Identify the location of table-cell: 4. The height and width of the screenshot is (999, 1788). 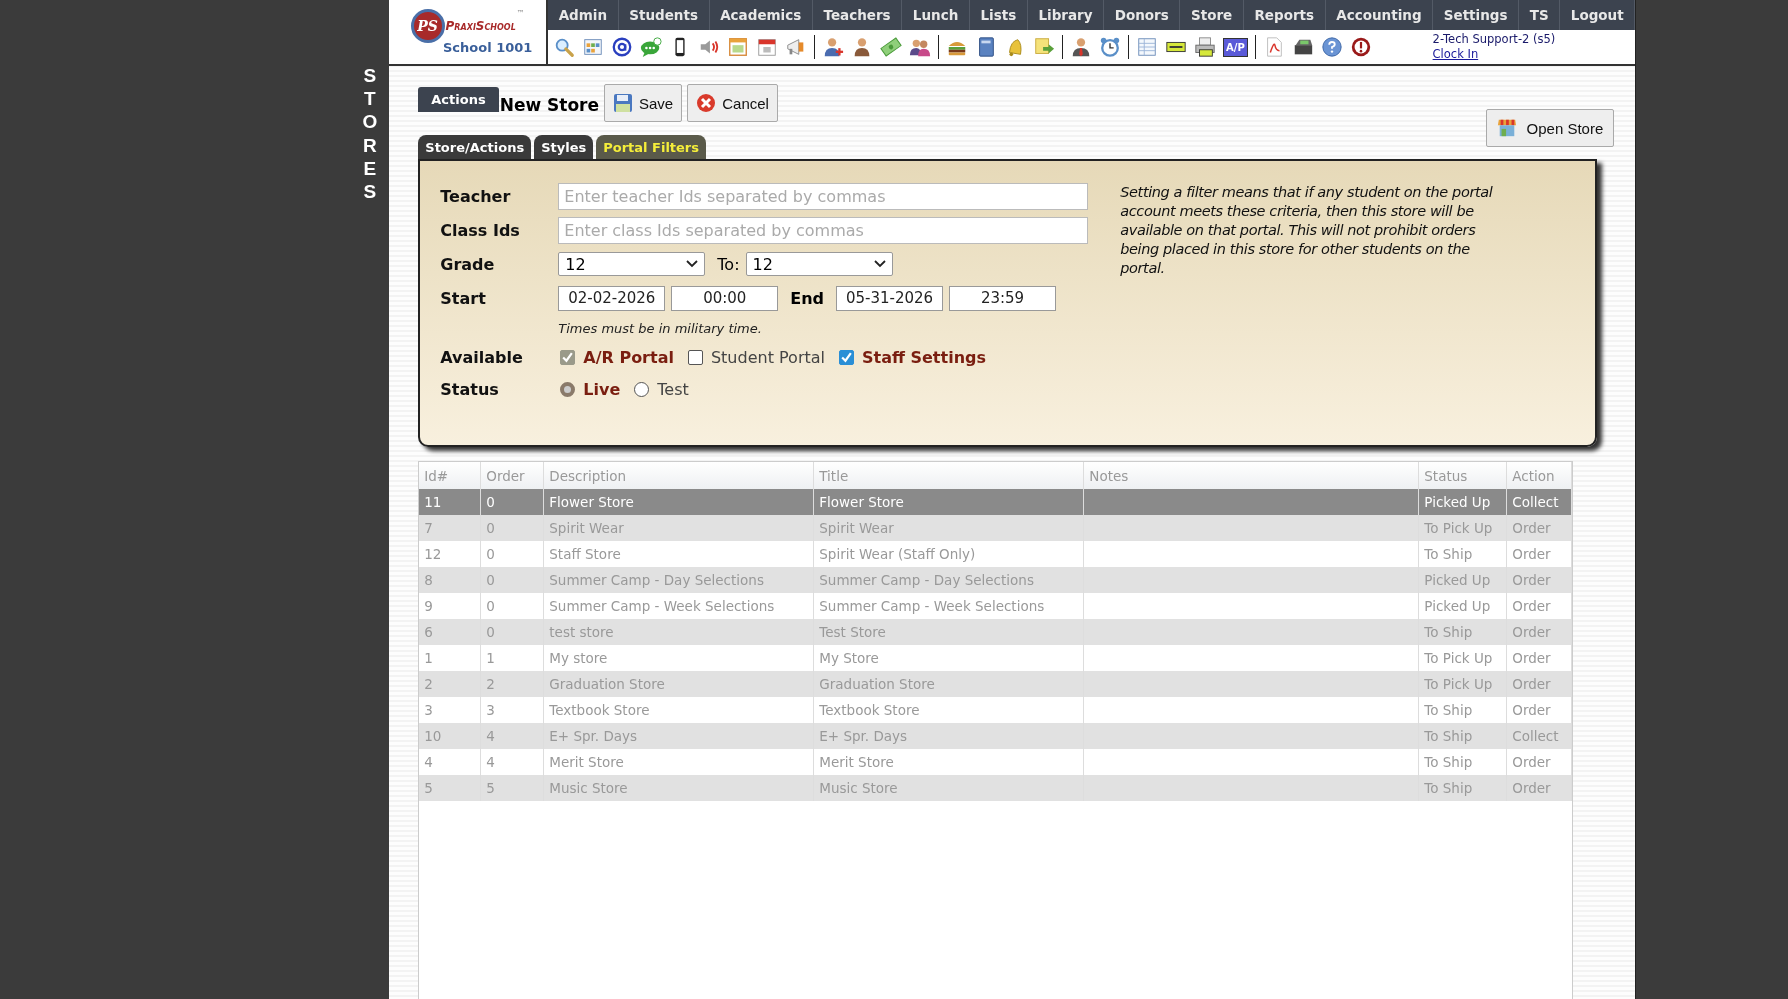
(490, 762).